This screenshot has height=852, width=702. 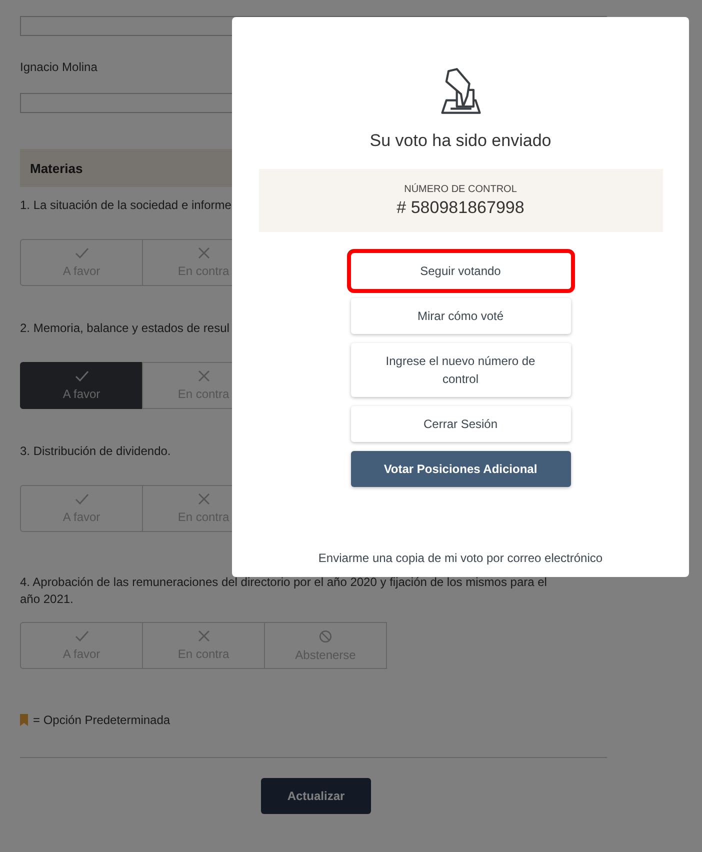 What do you see at coordinates (95, 451) in the screenshot?
I see `question-text: 3. Distribución de dividendo.` at bounding box center [95, 451].